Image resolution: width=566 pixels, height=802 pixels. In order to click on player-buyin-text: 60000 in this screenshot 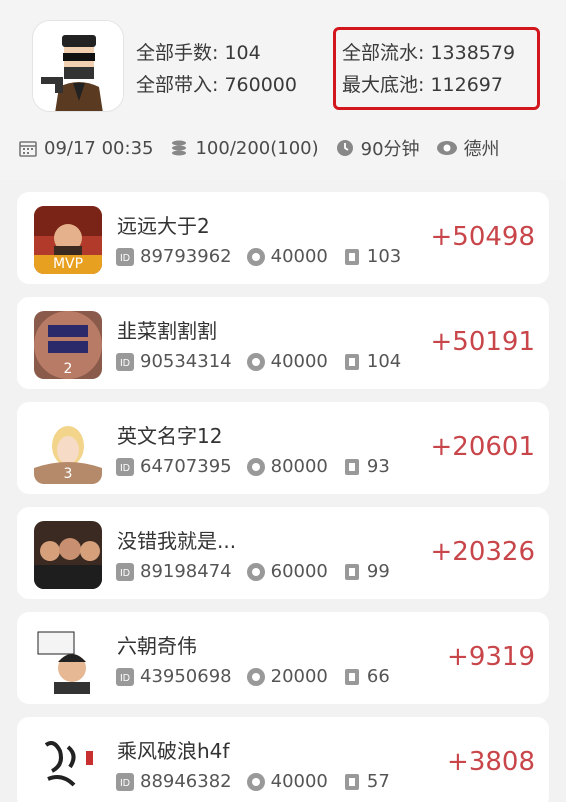, I will do `click(299, 571)`.